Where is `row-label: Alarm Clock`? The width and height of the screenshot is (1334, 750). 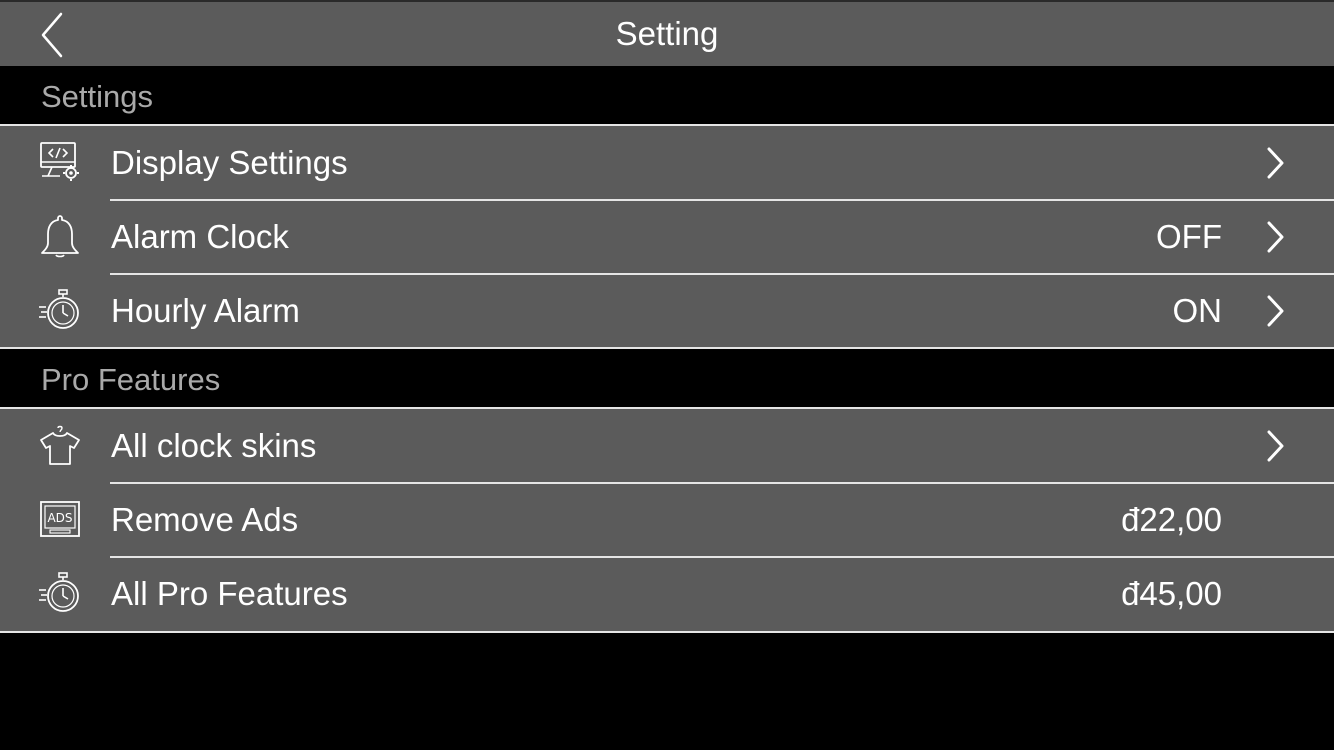
row-label: Alarm Clock is located at coordinates (200, 236).